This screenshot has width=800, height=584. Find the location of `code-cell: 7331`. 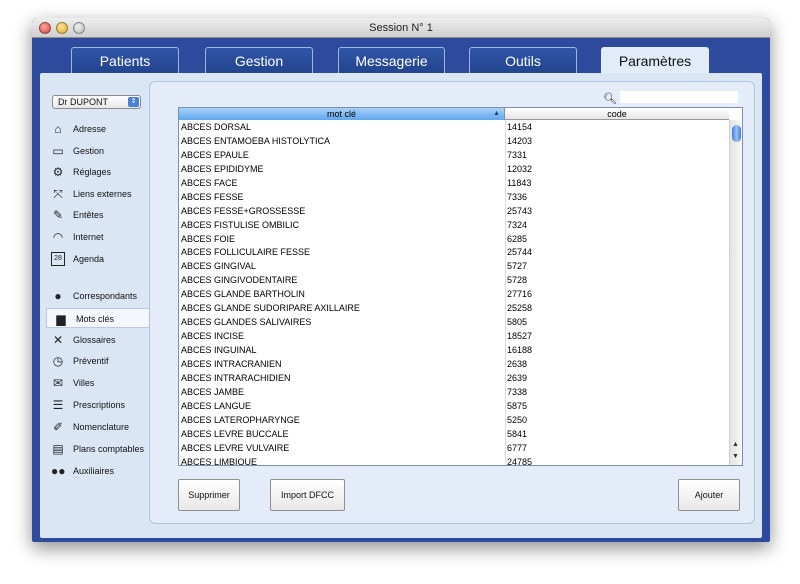

code-cell: 7331 is located at coordinates (517, 154).